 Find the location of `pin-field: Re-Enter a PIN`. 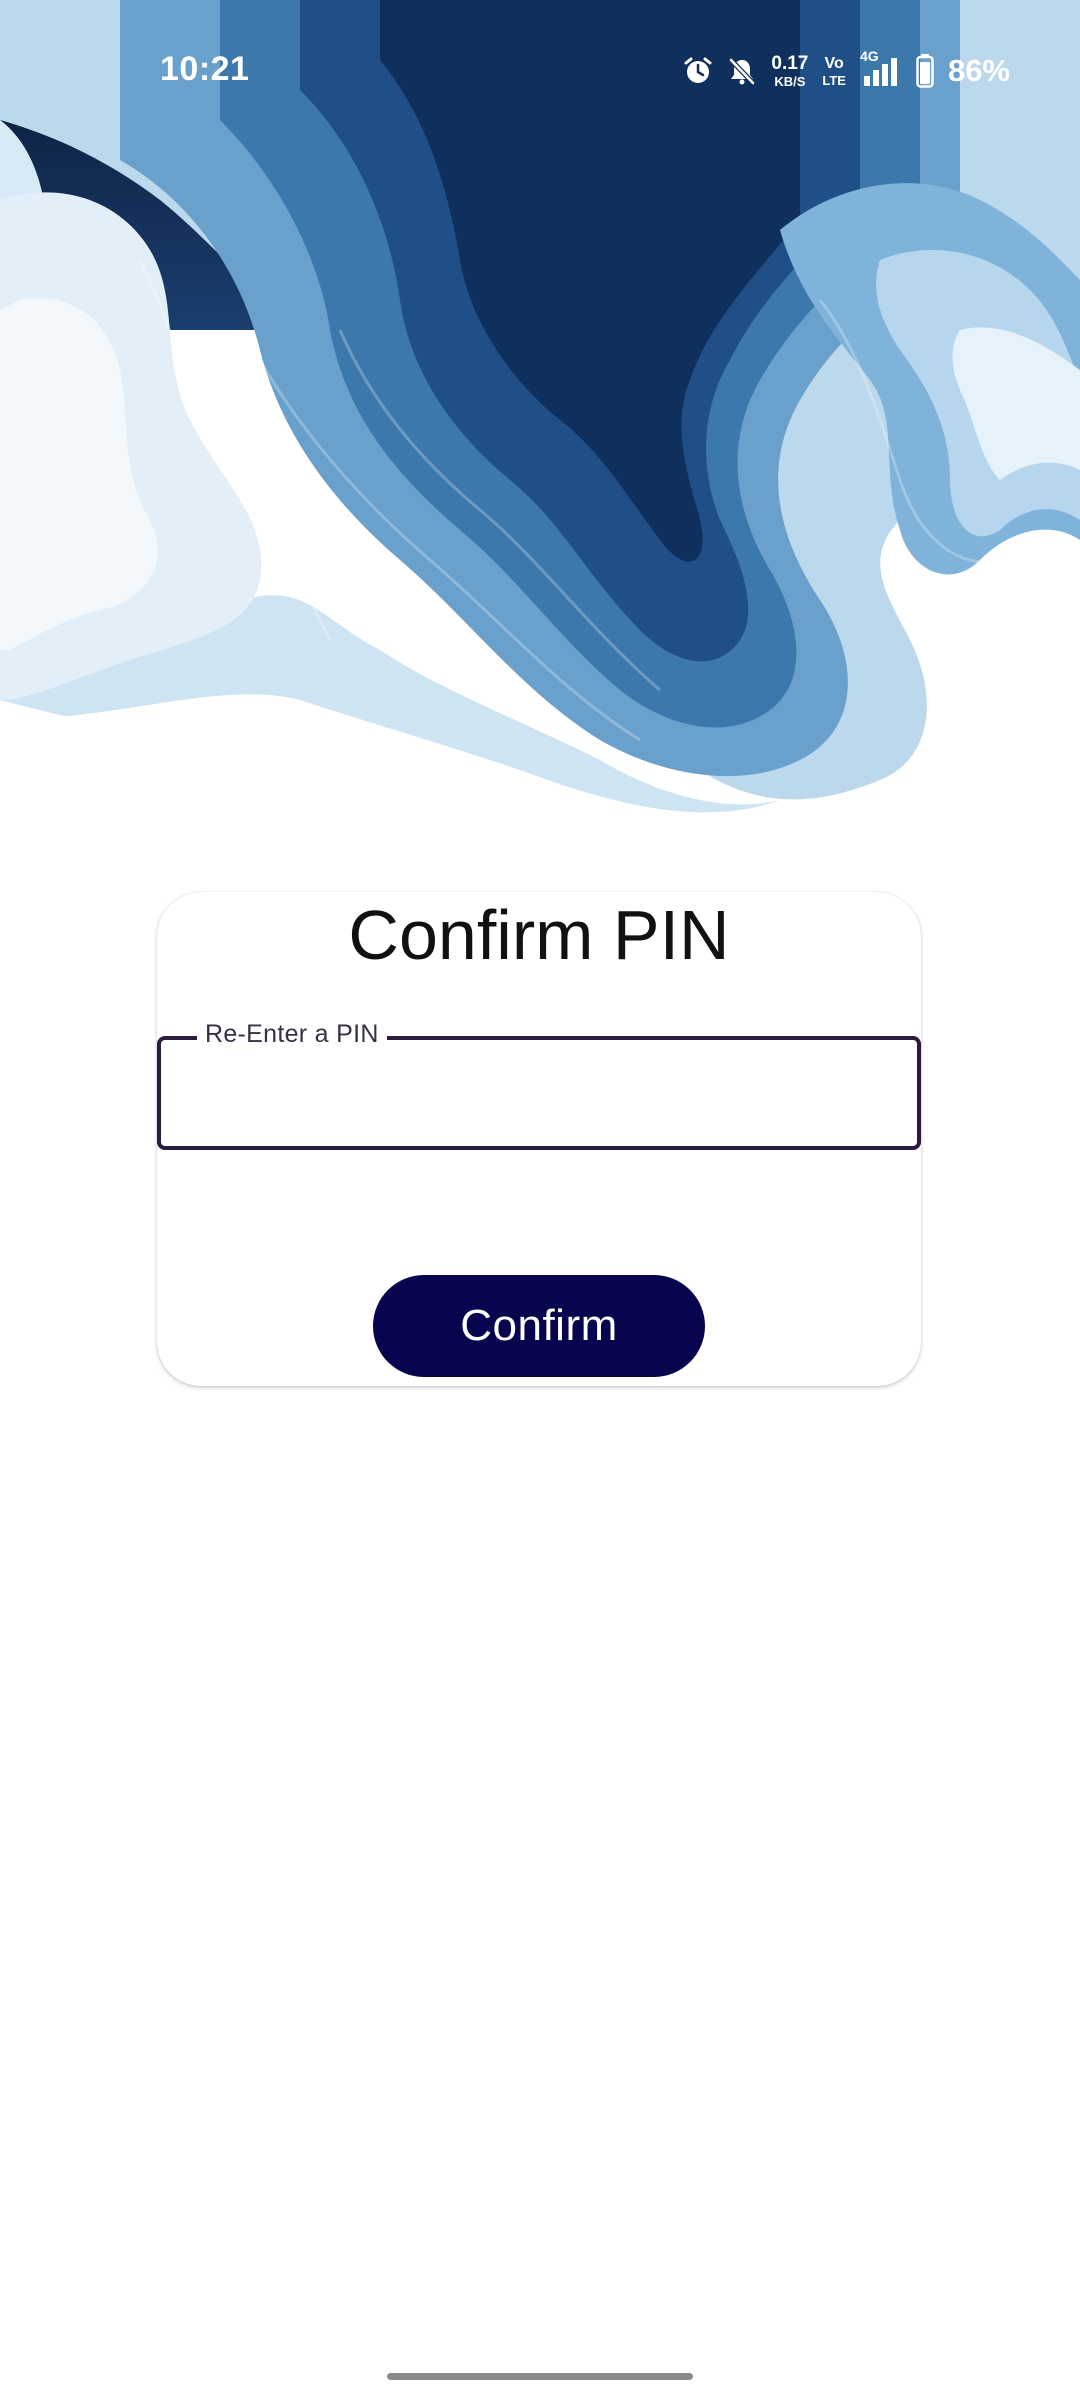

pin-field: Re-Enter a PIN is located at coordinates (539, 1085).